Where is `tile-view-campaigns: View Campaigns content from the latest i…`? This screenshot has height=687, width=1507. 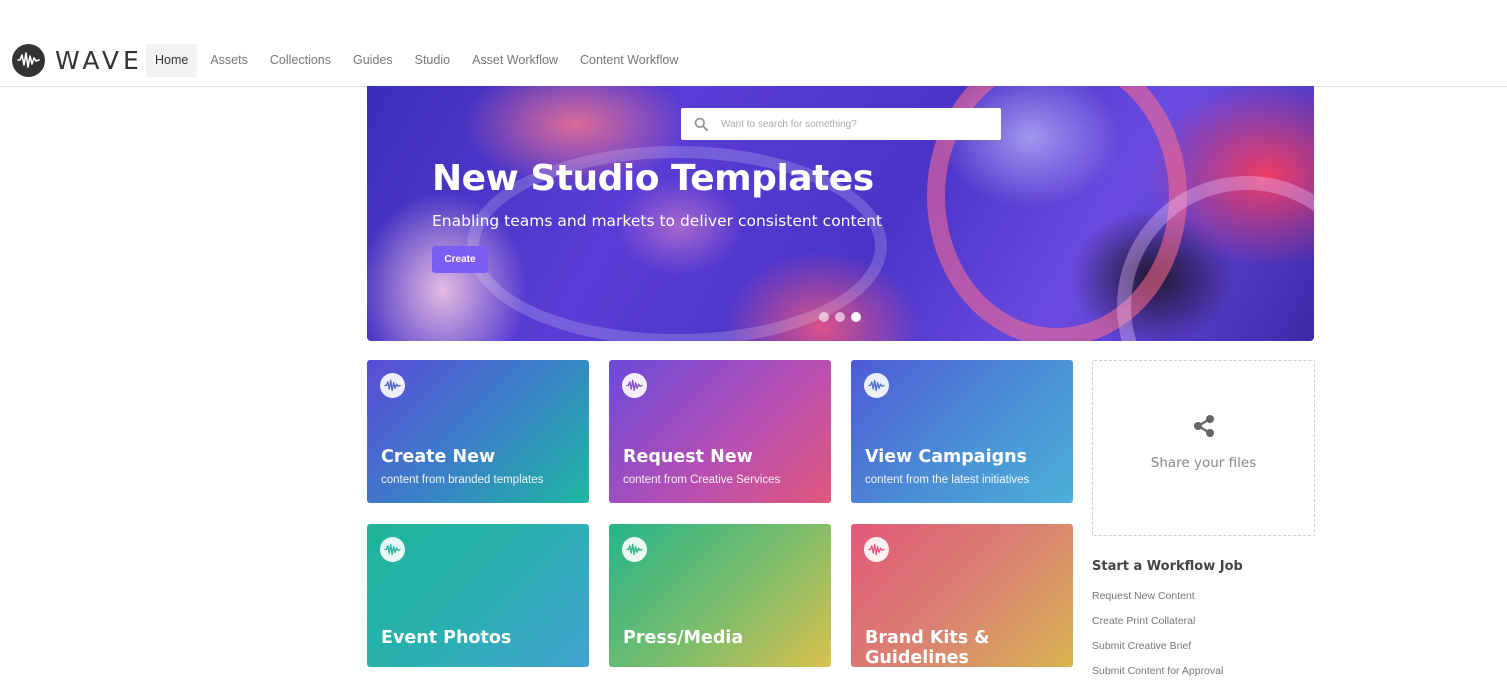 tile-view-campaigns: View Campaigns content from the latest i… is located at coordinates (962, 431).